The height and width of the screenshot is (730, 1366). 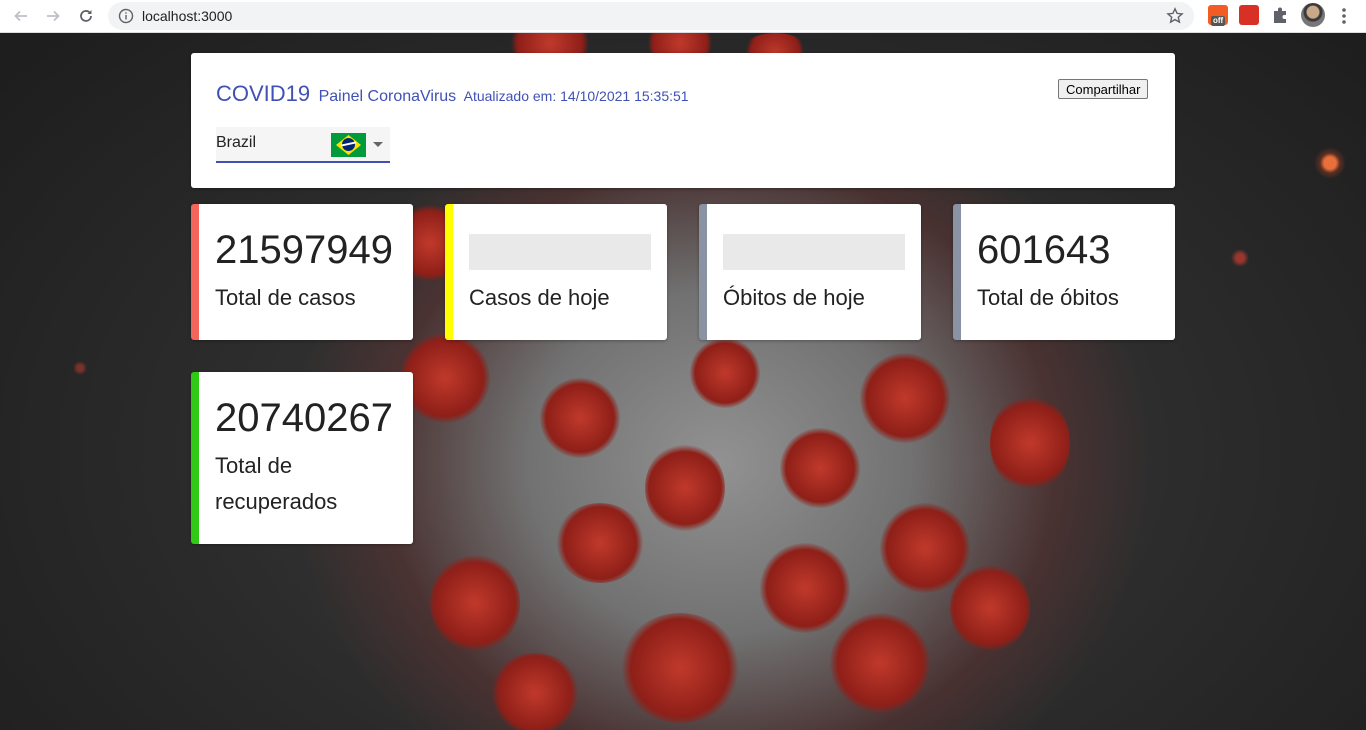 What do you see at coordinates (794, 297) in the screenshot?
I see `deaths-today-label: Óbitos de hoje` at bounding box center [794, 297].